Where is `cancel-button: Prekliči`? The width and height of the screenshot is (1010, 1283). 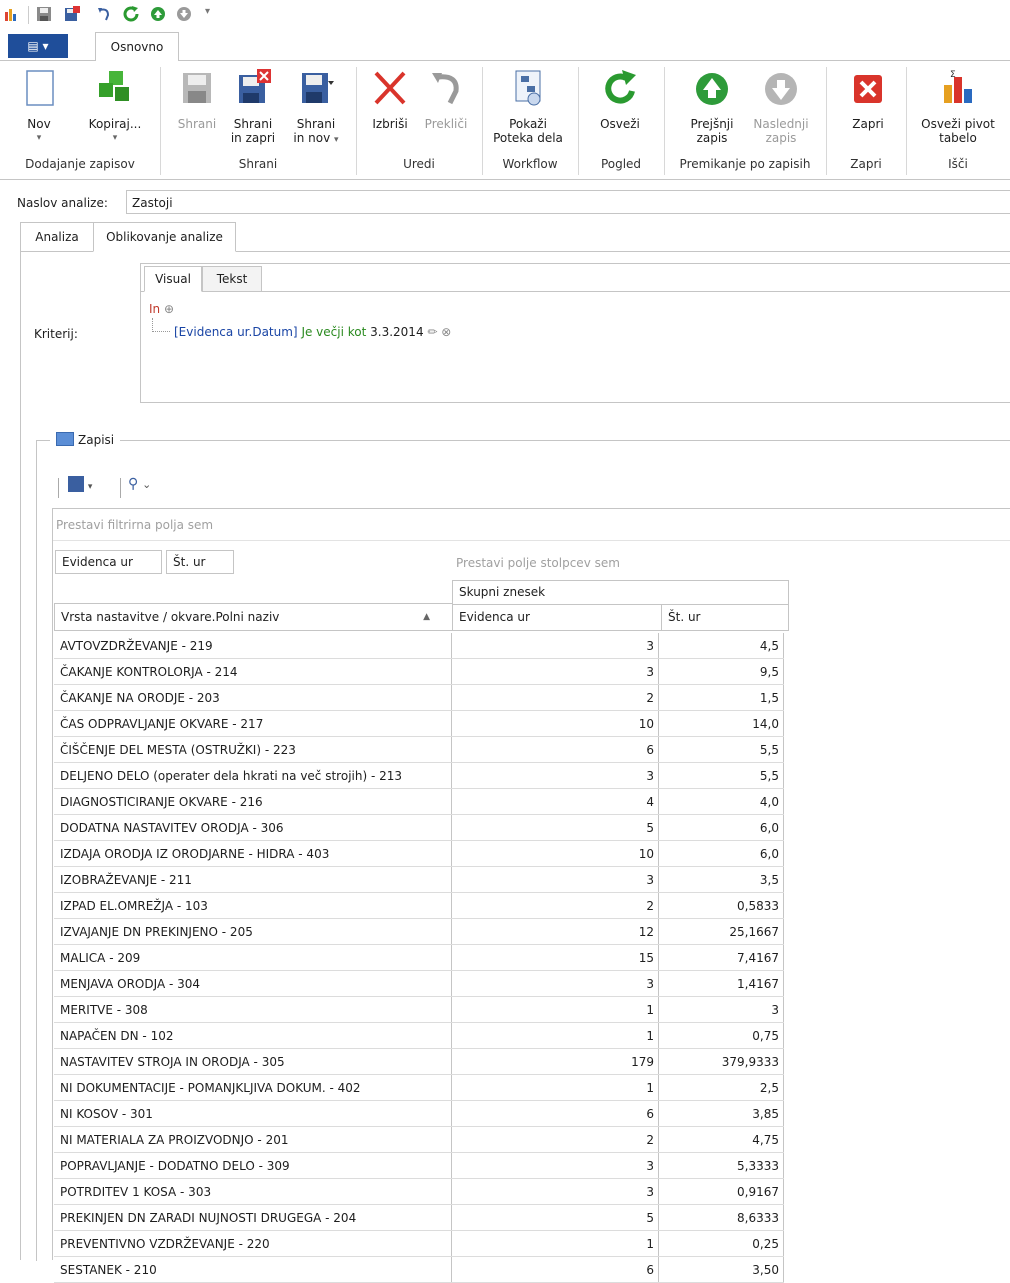 cancel-button: Prekliči is located at coordinates (446, 99).